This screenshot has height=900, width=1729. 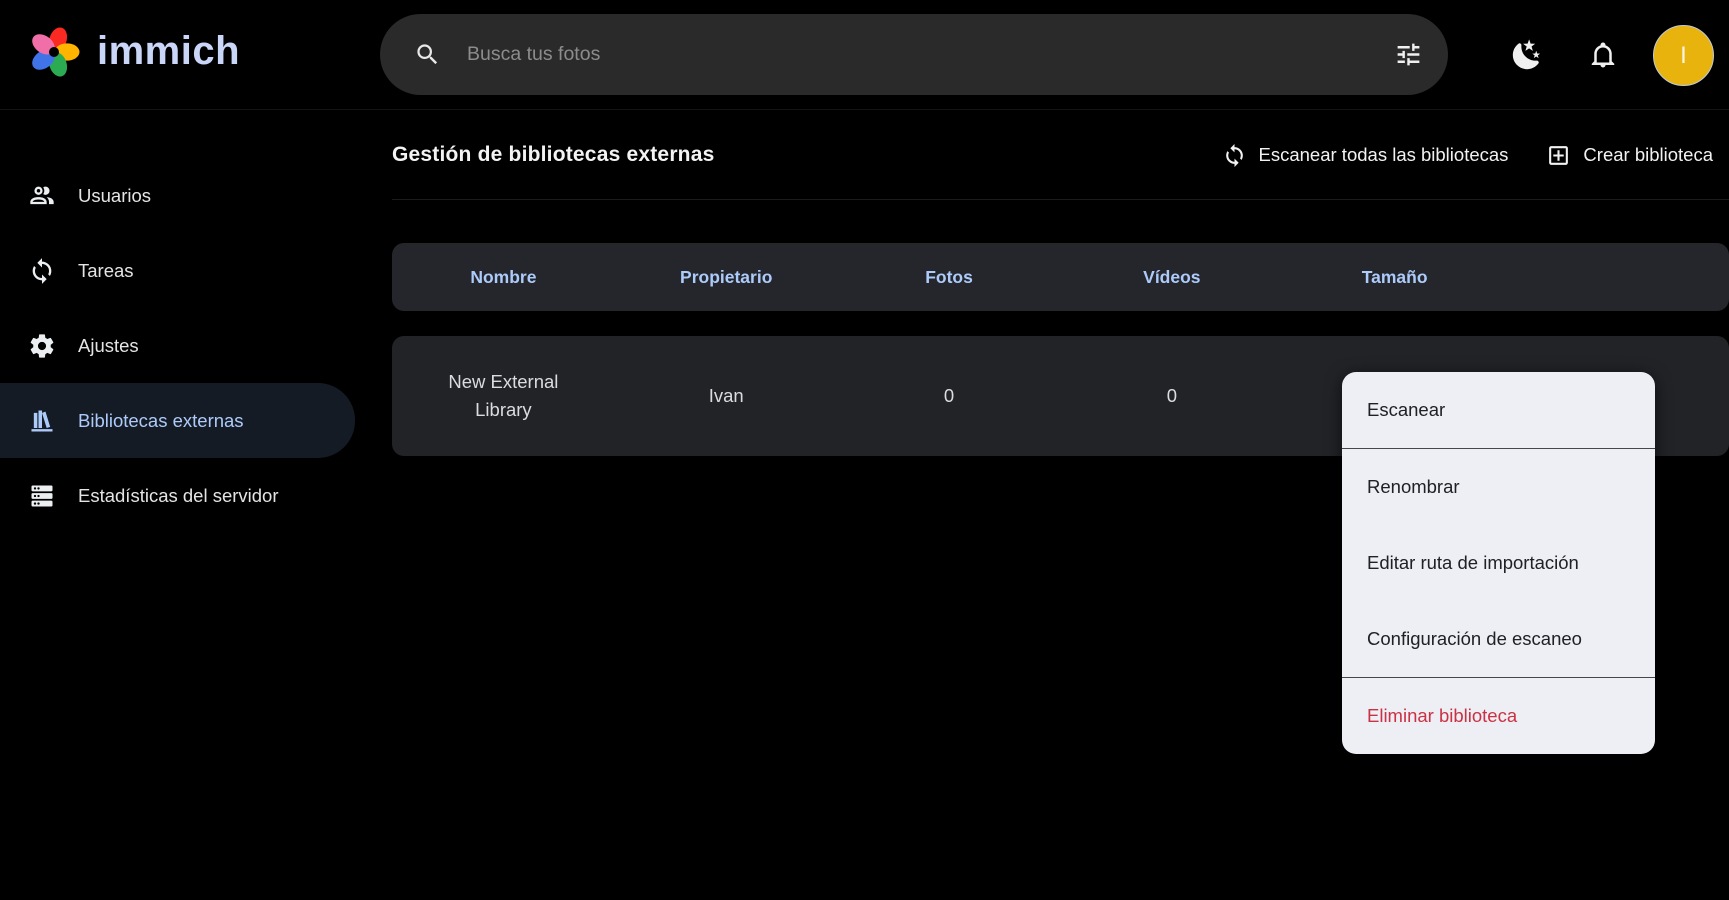 What do you see at coordinates (1498, 716) in the screenshot?
I see `menu-item-eliminar-biblioteca: Eliminar biblioteca` at bounding box center [1498, 716].